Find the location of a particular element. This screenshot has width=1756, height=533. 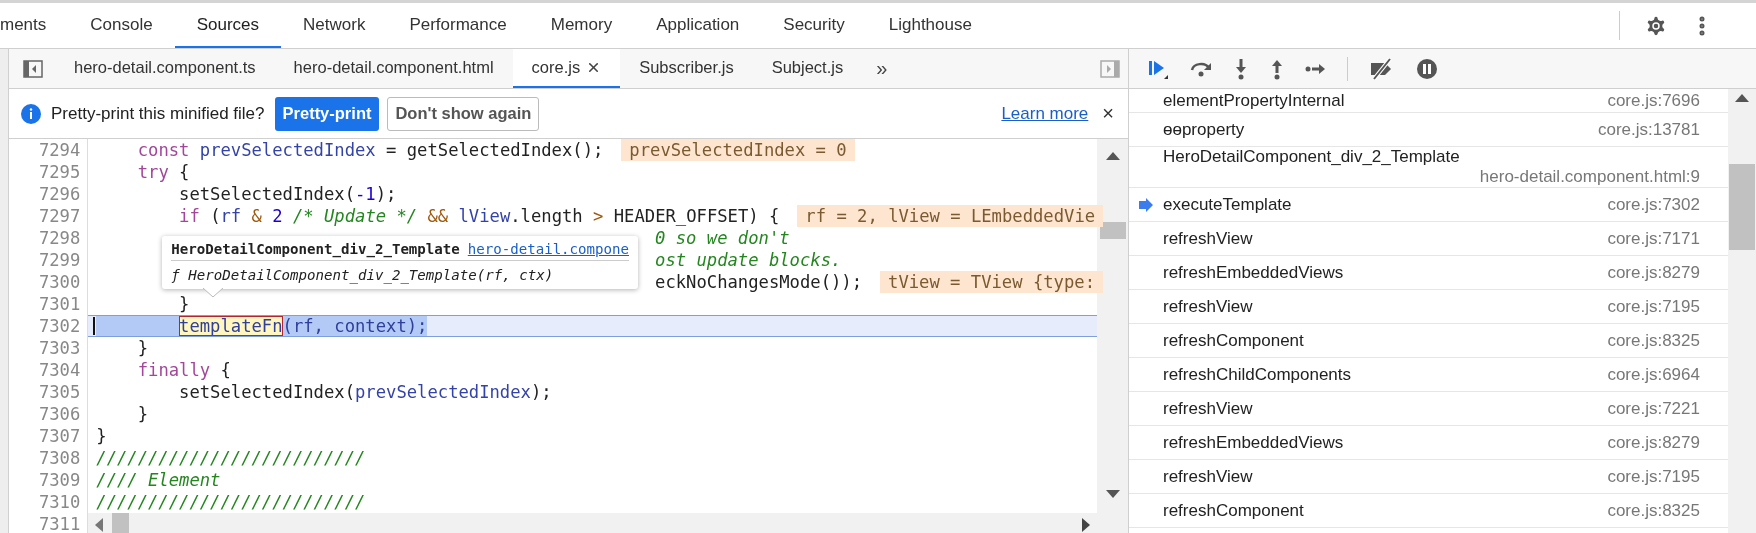

frame-location: core.js:7171 is located at coordinates (1653, 238).